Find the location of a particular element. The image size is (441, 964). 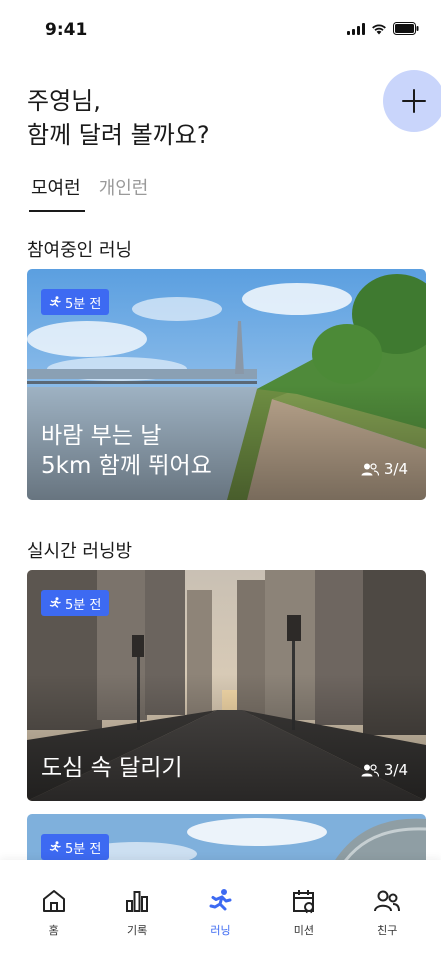

nav-label: 홈 is located at coordinates (53, 930).